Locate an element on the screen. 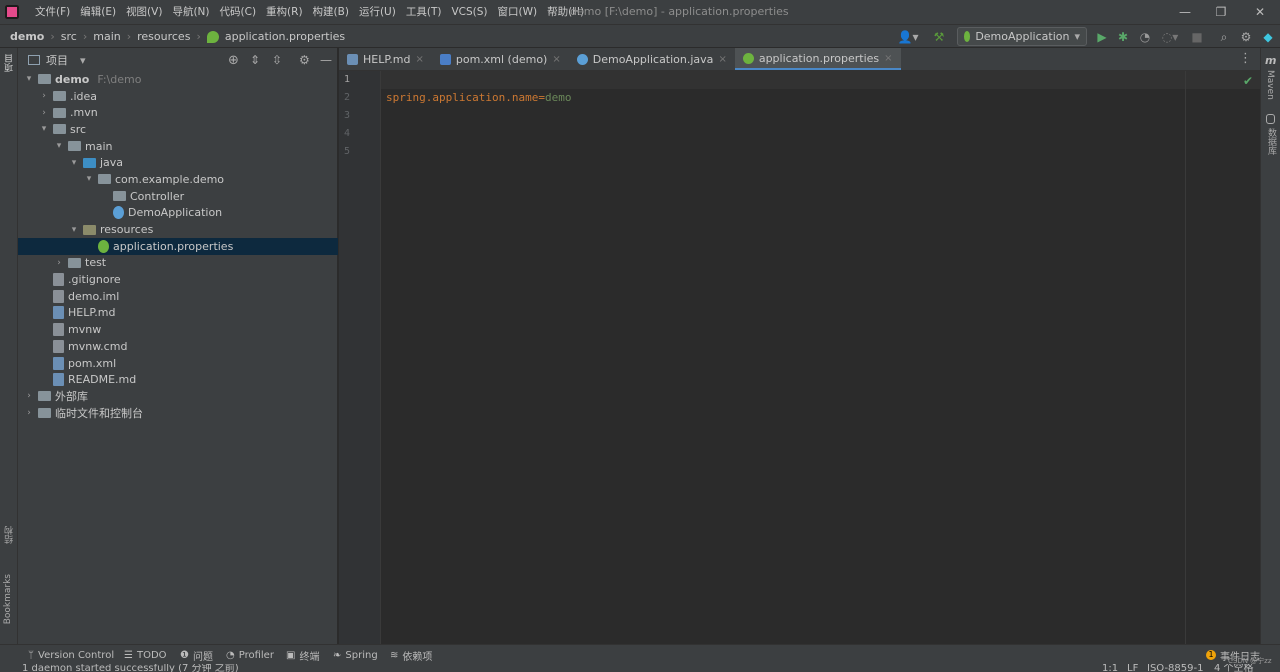  menu-view: 视图(V) is located at coordinates (144, 12).